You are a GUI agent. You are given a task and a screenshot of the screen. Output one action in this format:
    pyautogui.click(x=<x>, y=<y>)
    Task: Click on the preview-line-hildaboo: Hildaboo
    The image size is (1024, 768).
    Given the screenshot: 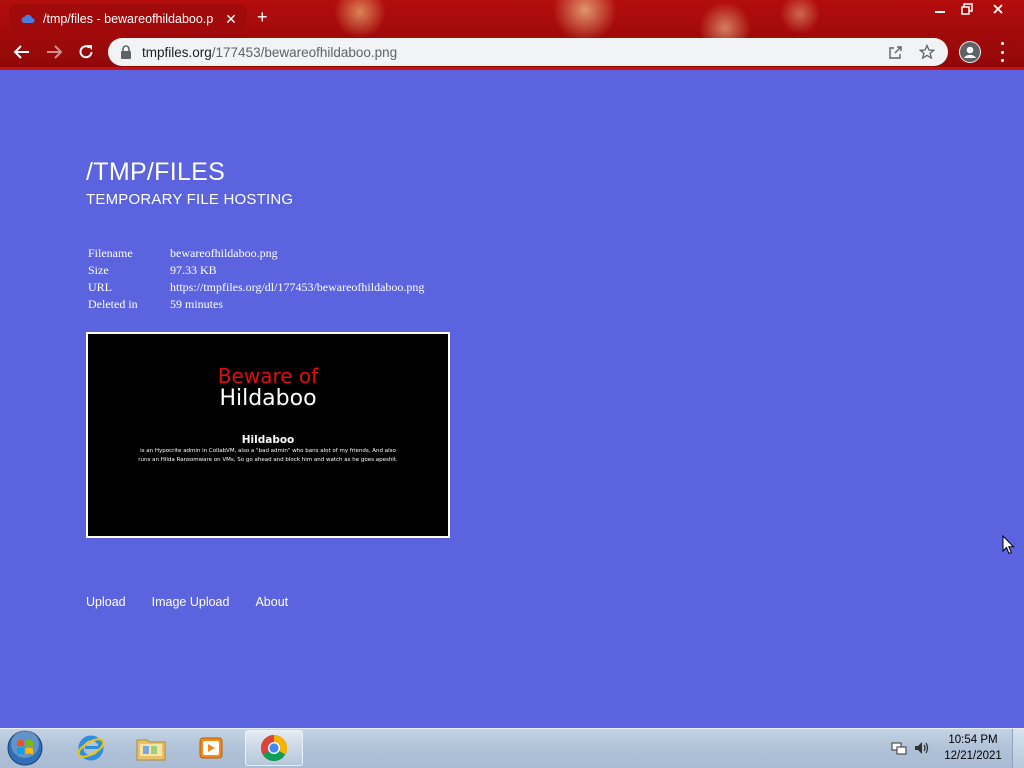 What is the action you would take?
    pyautogui.click(x=268, y=398)
    